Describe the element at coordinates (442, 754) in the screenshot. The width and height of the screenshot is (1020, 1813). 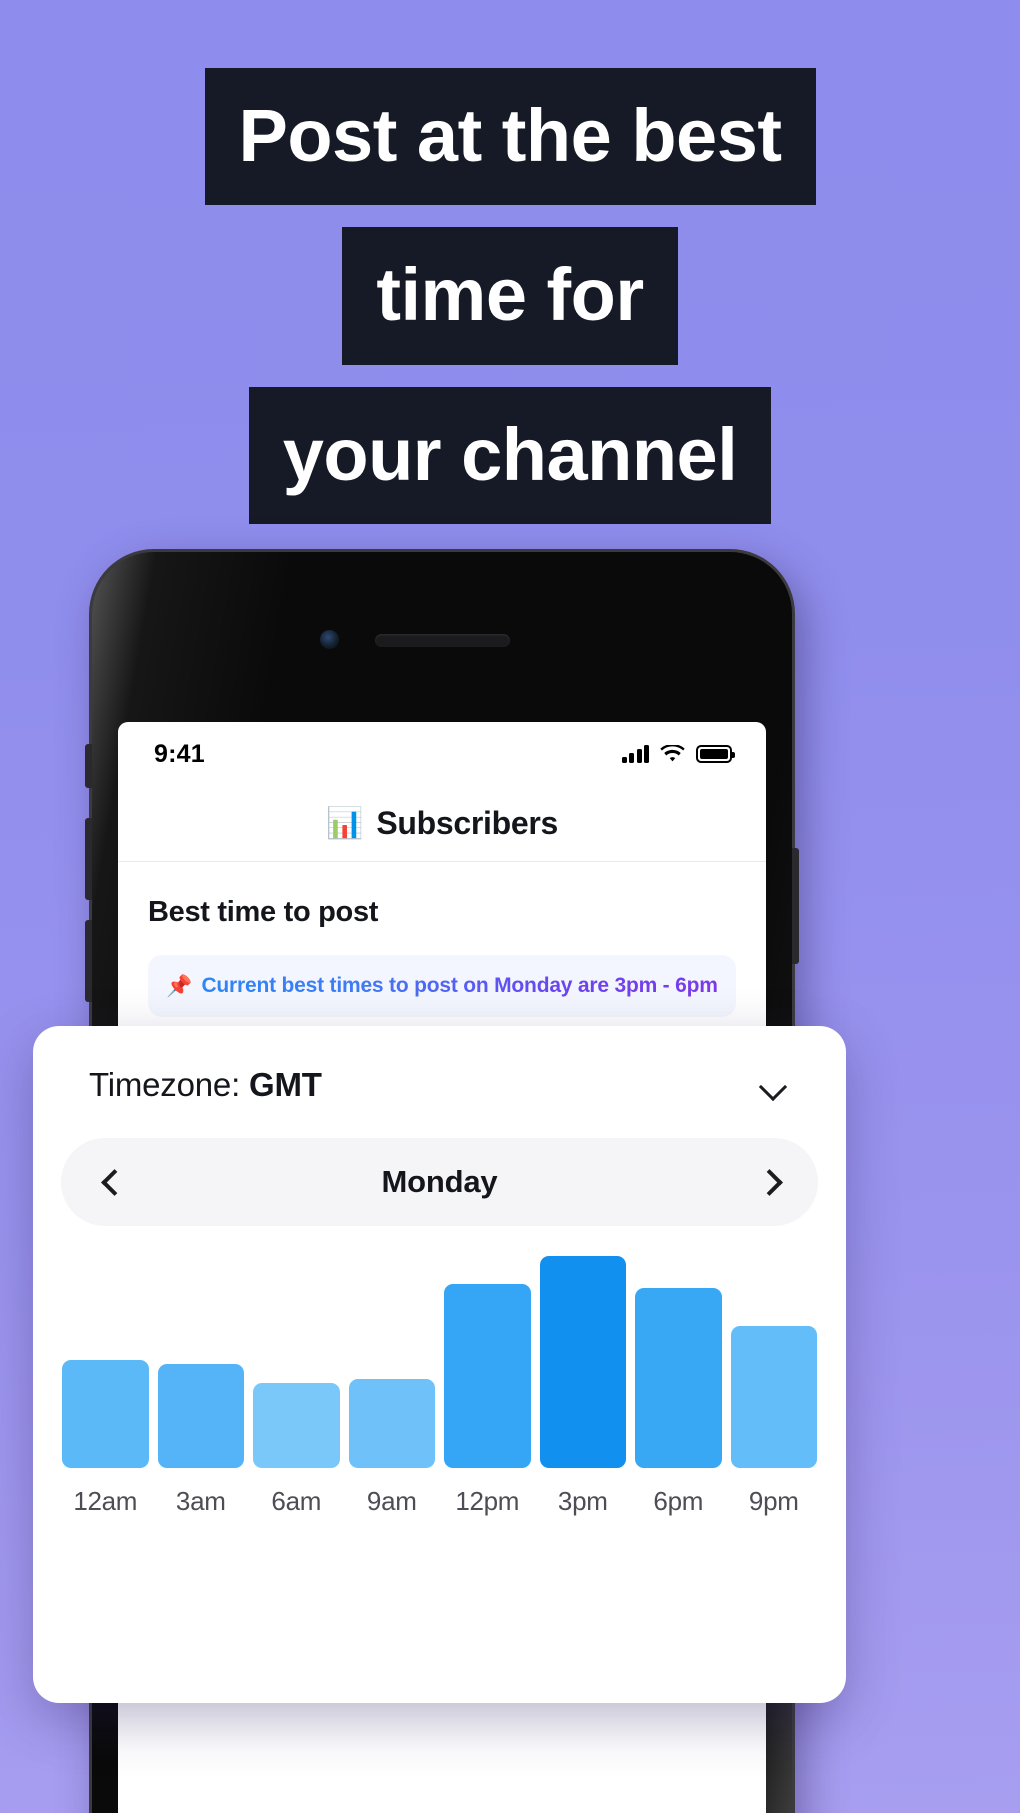
I see `status-bar: 9:41` at that location.